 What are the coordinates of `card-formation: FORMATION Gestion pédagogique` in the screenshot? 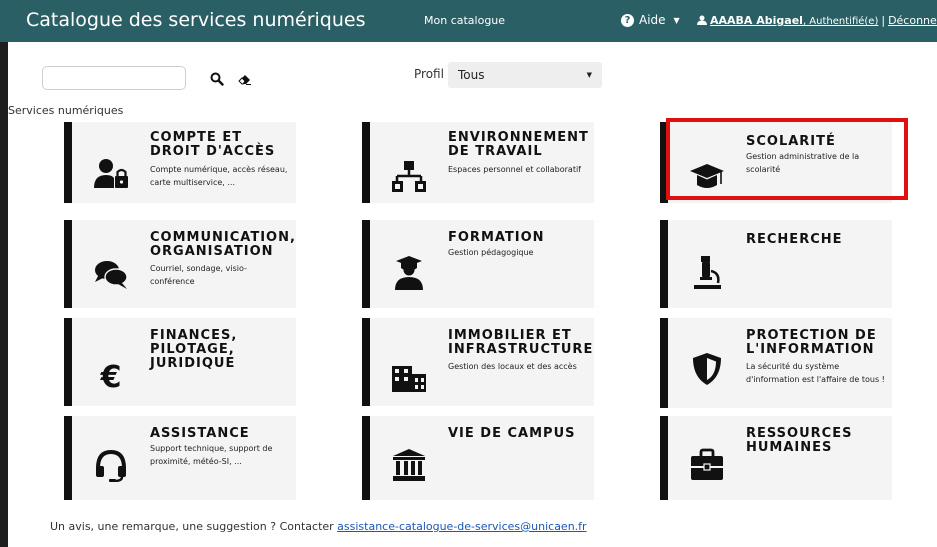 It's located at (478, 264).